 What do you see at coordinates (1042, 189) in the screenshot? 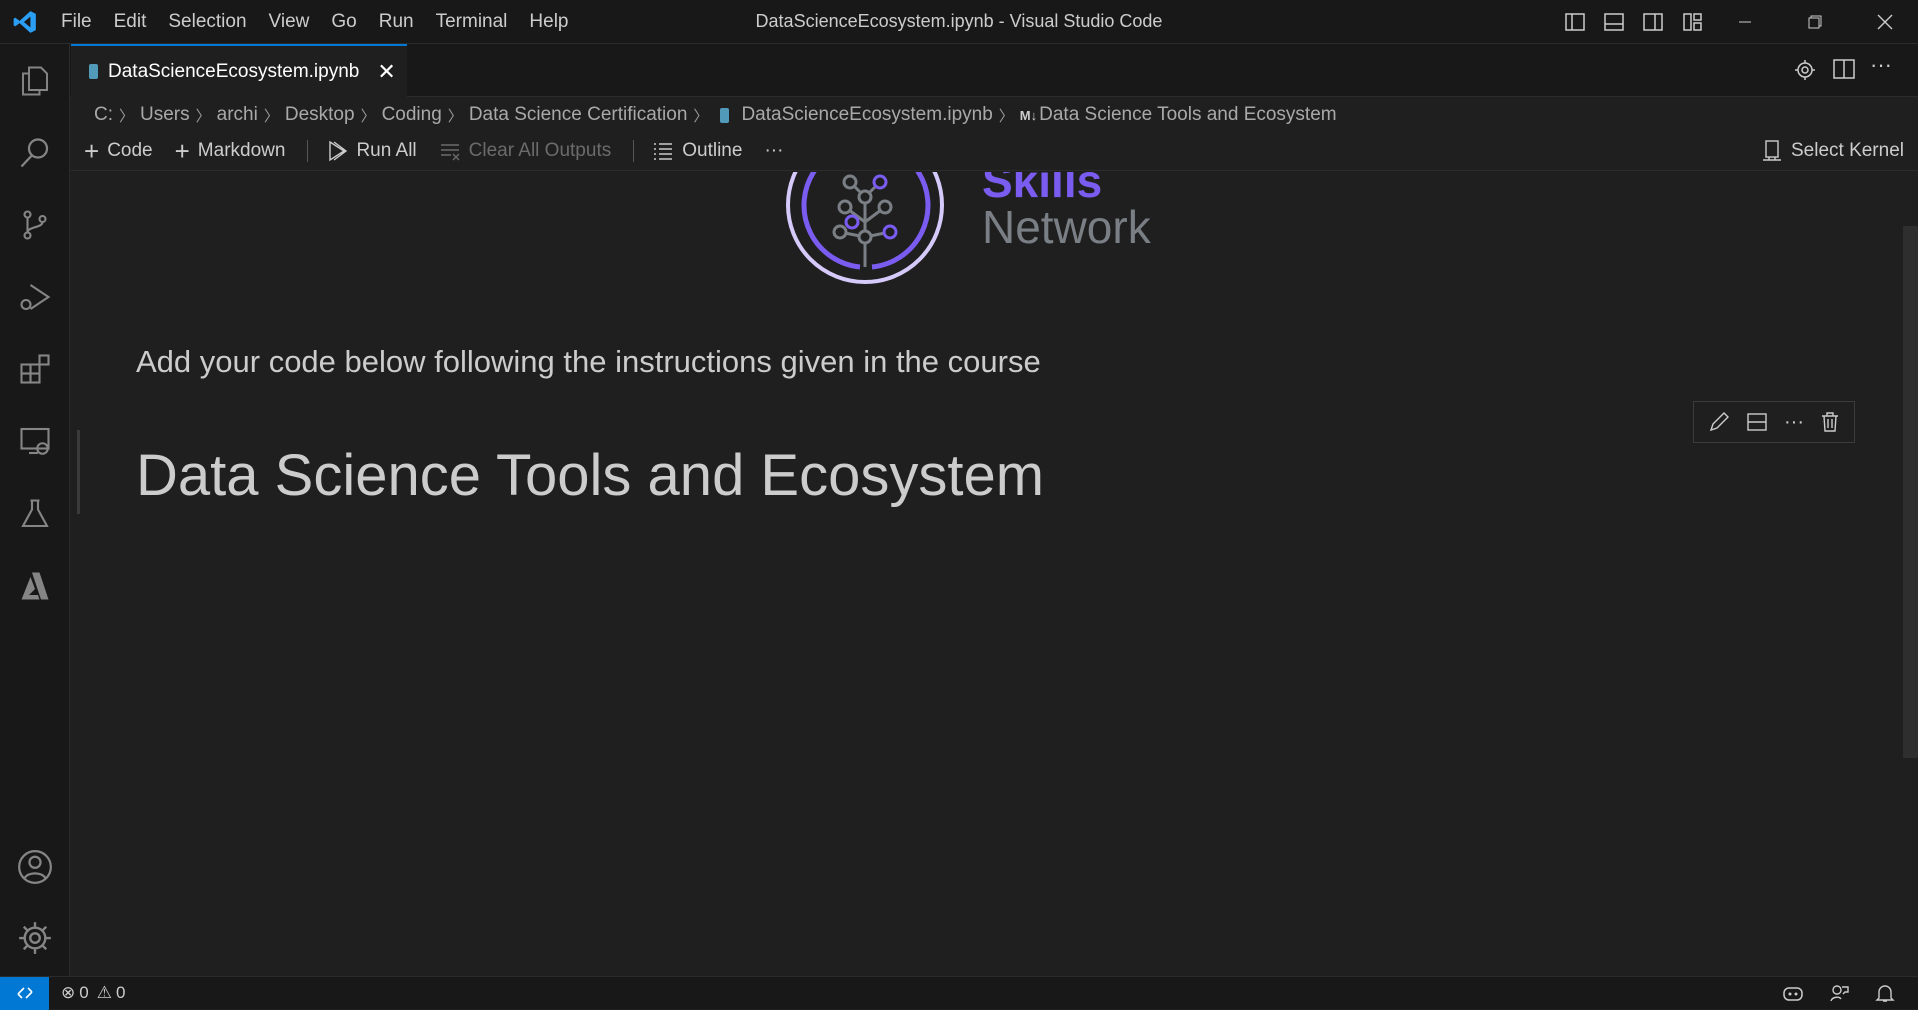
I see `logo-skills-text: Skills` at bounding box center [1042, 189].